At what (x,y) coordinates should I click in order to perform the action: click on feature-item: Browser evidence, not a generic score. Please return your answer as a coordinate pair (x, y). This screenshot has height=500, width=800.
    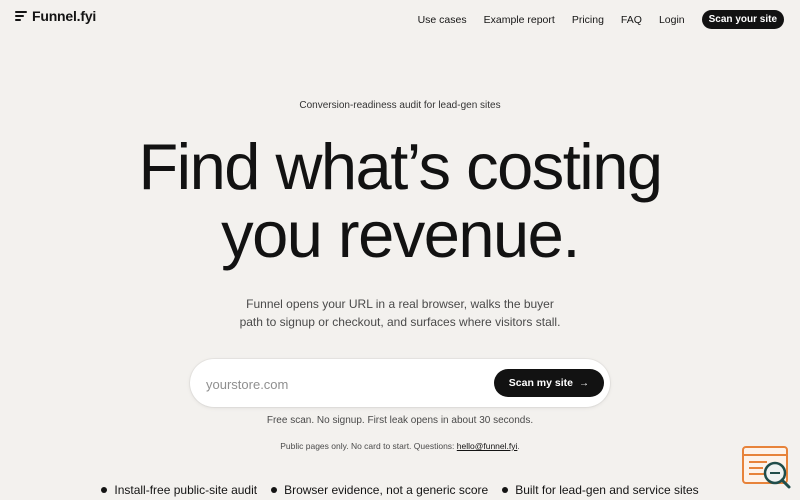
    Looking at the image, I should click on (379, 490).